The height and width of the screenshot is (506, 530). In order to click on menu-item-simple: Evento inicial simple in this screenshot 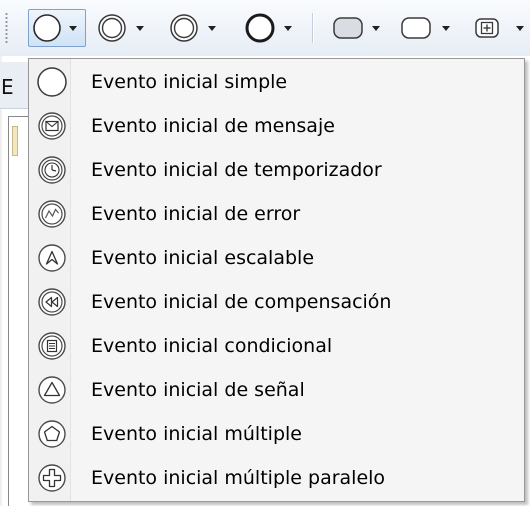, I will do `click(276, 82)`.